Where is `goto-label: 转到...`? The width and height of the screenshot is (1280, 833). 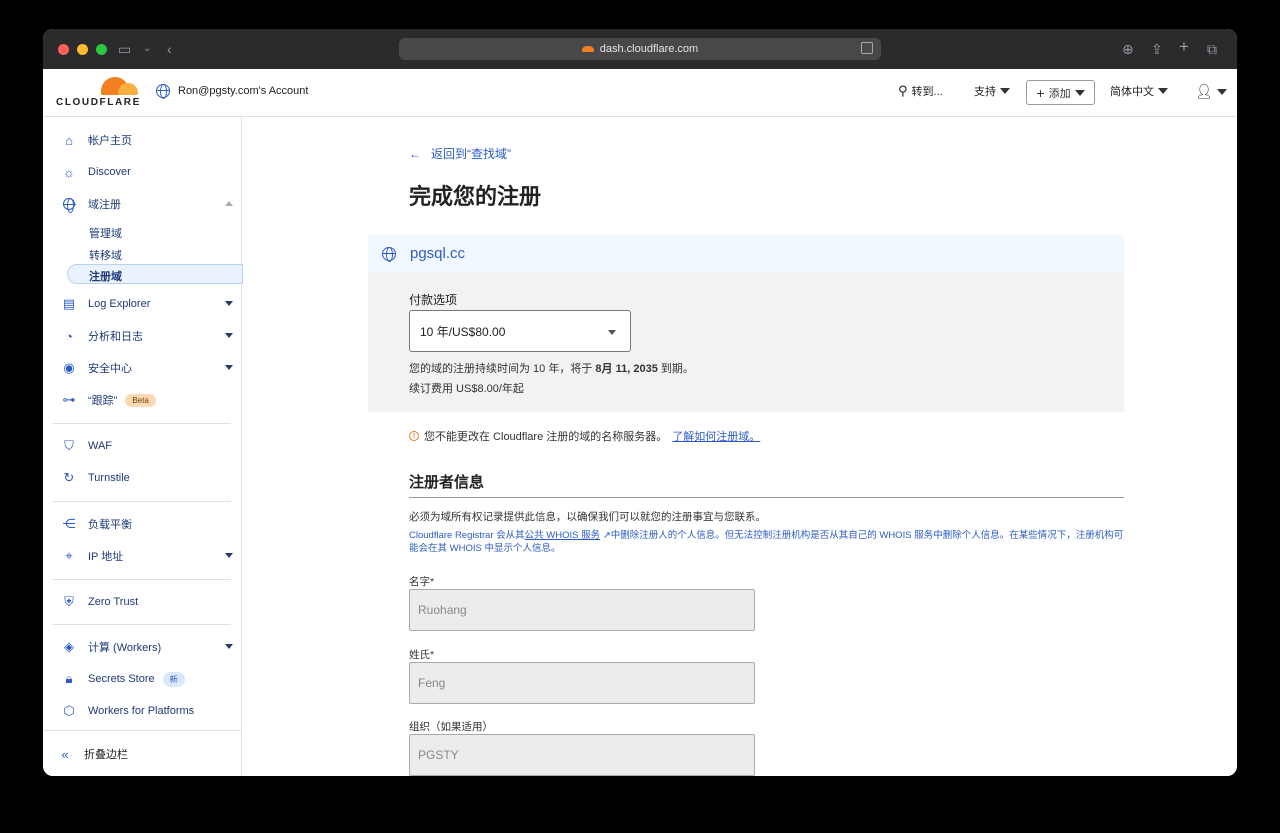
goto-label: 转到... is located at coordinates (927, 92).